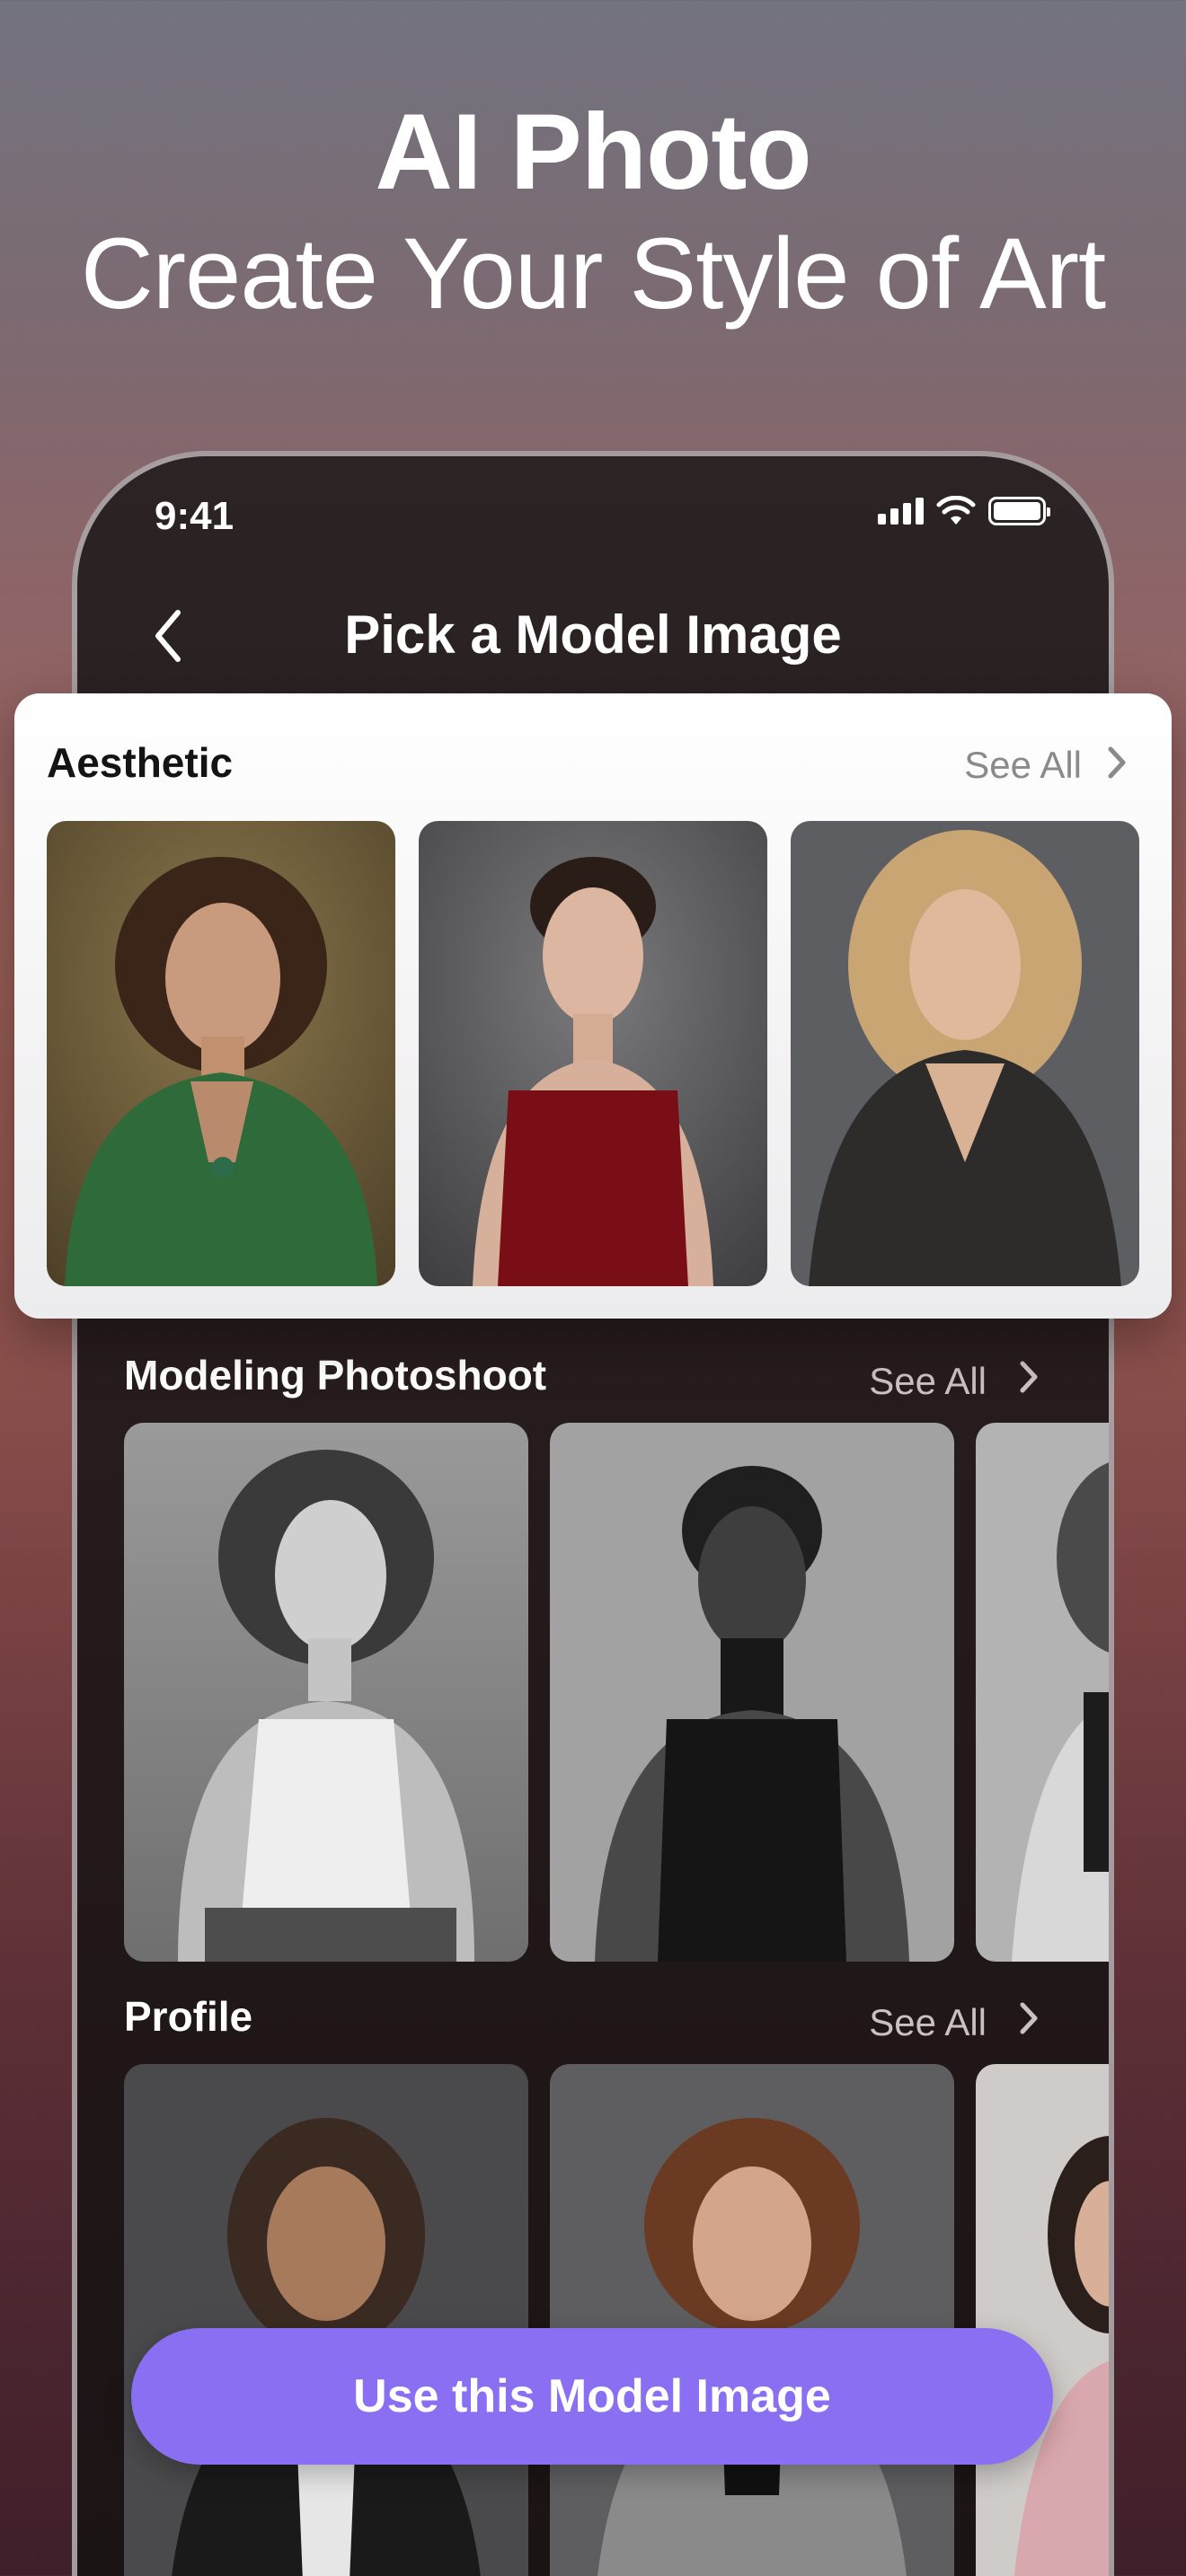 Image resolution: width=1186 pixels, height=2576 pixels. What do you see at coordinates (593, 273) in the screenshot?
I see `hero-subtitle: Create Your Style of Art` at bounding box center [593, 273].